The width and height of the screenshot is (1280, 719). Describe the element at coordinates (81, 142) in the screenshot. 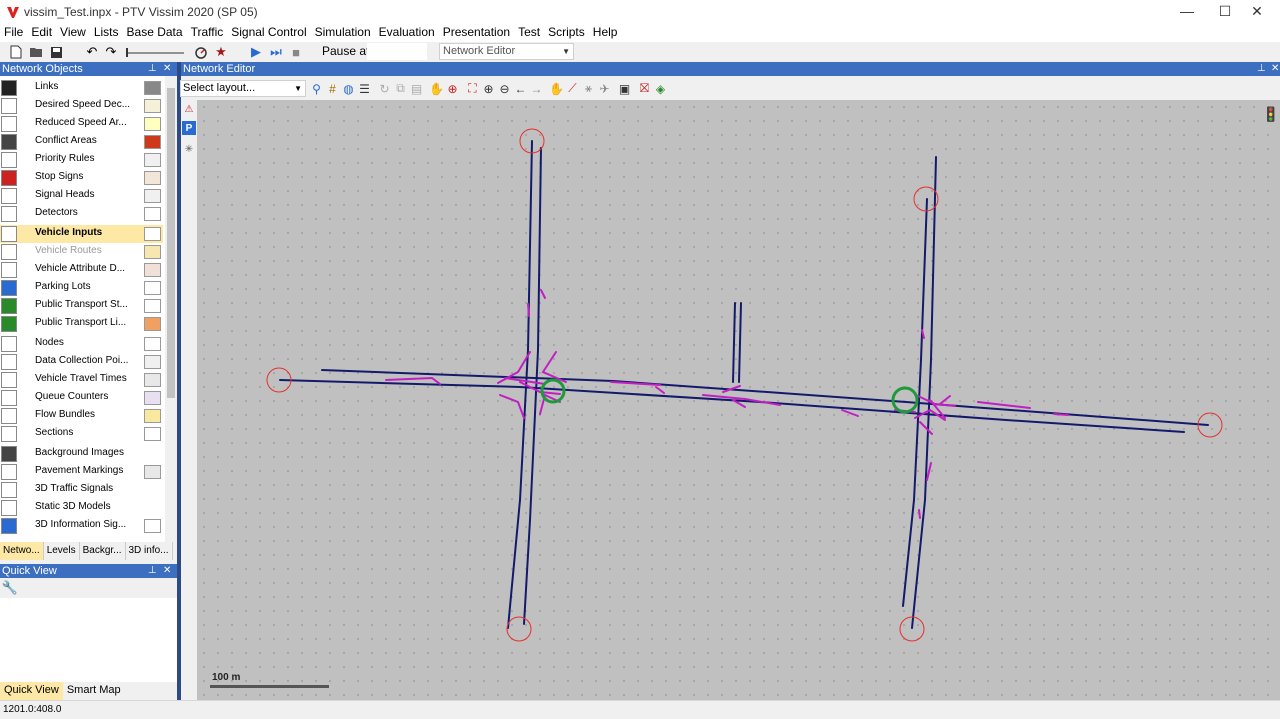

I see `network-object-conflict-areas: Conflict Areas` at that location.